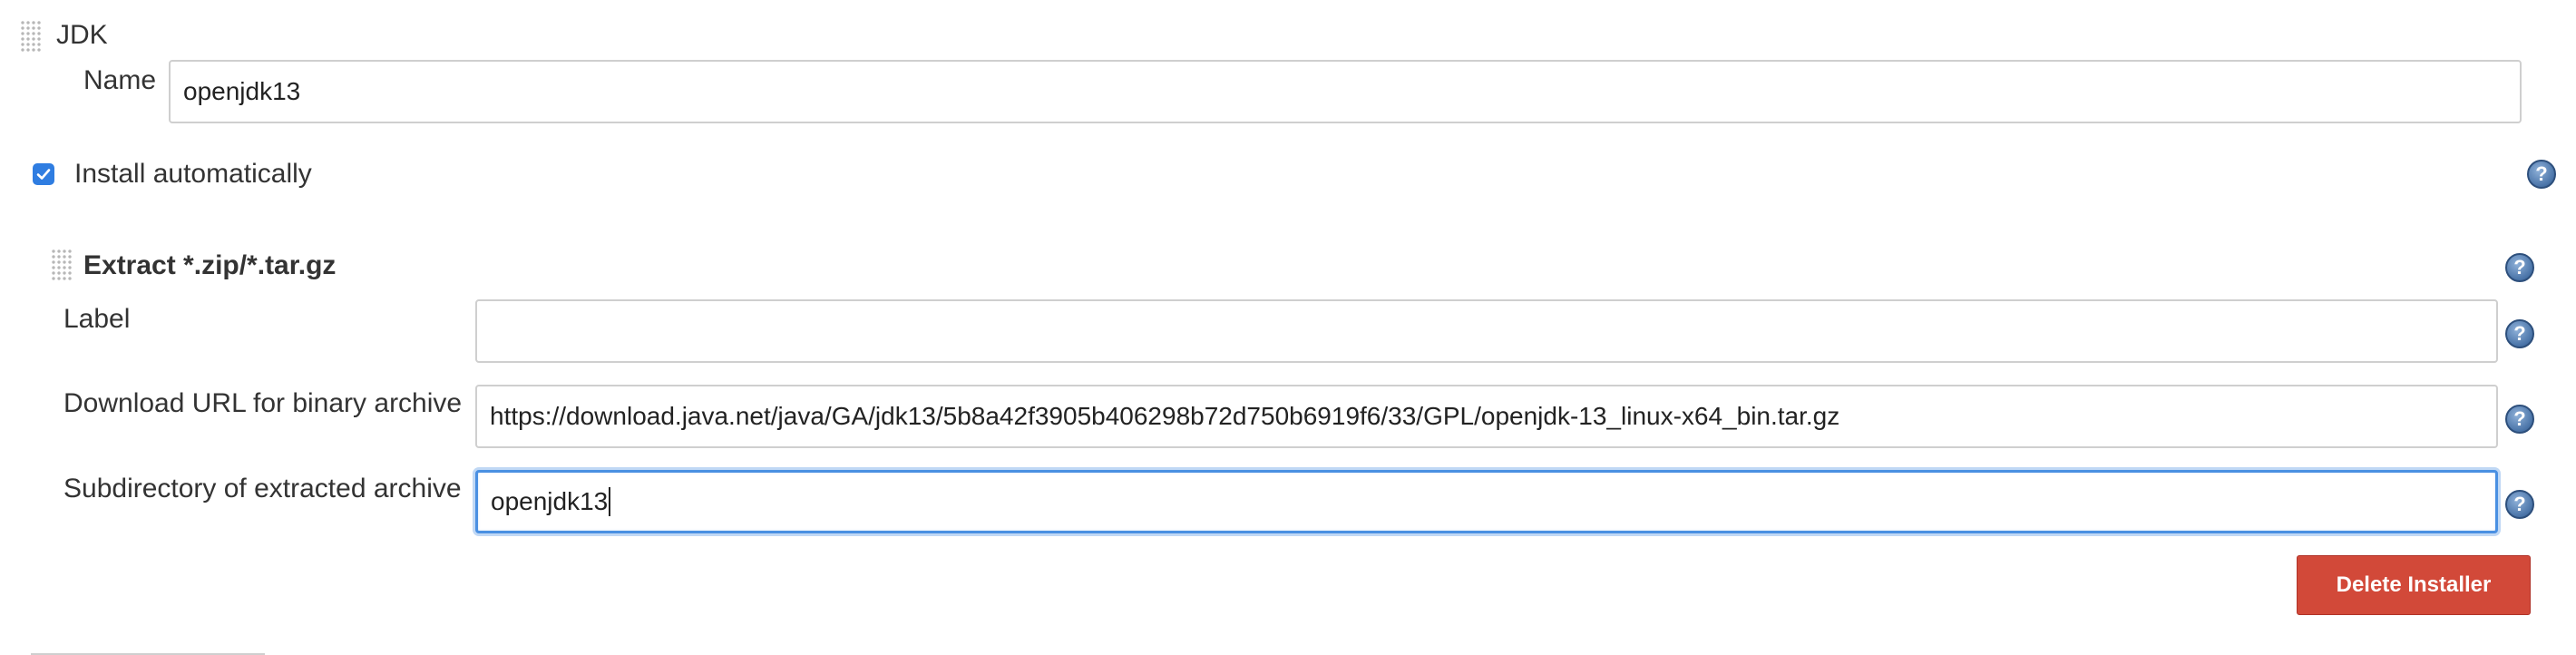  What do you see at coordinates (263, 403) in the screenshot?
I see `download-url-label: Download URL for binary archive` at bounding box center [263, 403].